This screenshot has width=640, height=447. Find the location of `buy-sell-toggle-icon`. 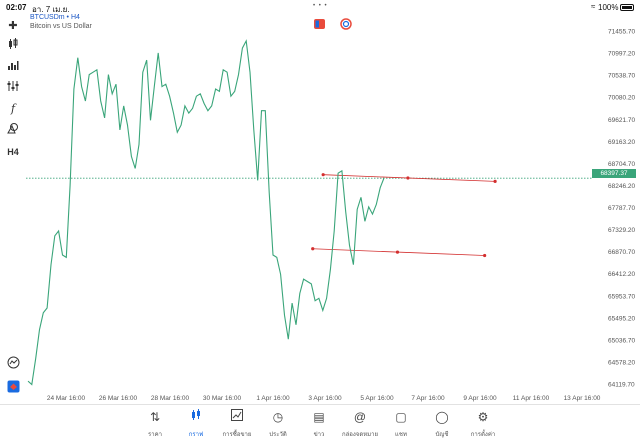

buy-sell-toggle-icon is located at coordinates (319, 24).